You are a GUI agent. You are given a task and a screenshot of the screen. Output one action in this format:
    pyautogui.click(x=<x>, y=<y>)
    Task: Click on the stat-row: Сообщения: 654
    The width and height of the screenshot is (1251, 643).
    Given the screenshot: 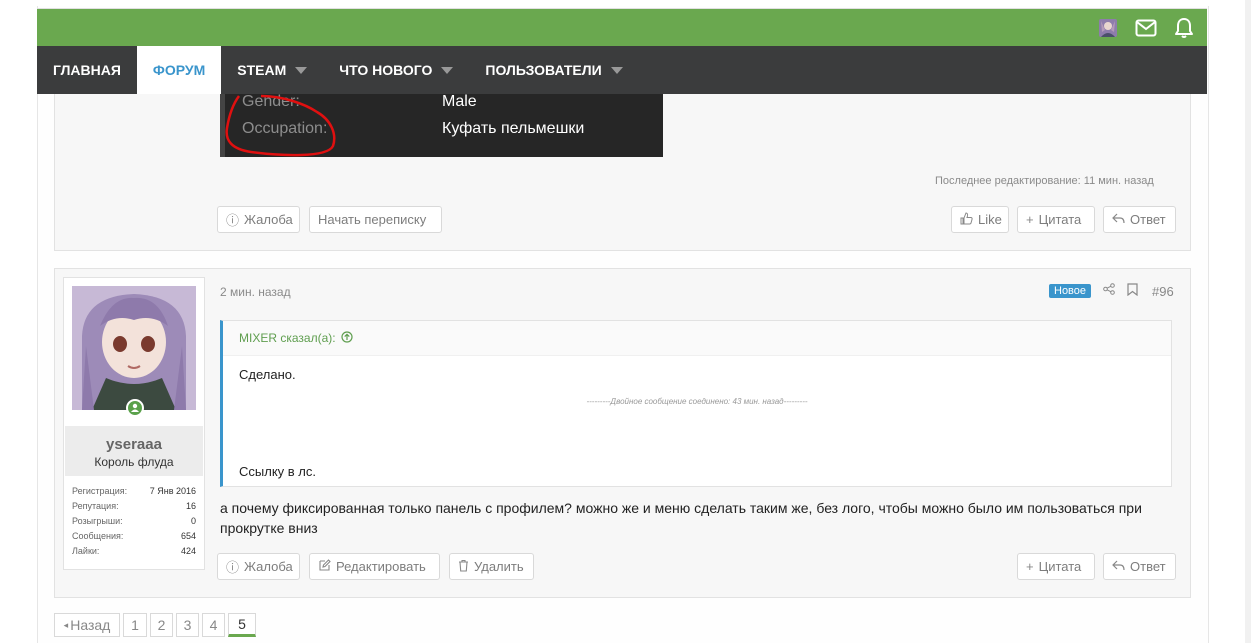 What is the action you would take?
    pyautogui.click(x=134, y=538)
    